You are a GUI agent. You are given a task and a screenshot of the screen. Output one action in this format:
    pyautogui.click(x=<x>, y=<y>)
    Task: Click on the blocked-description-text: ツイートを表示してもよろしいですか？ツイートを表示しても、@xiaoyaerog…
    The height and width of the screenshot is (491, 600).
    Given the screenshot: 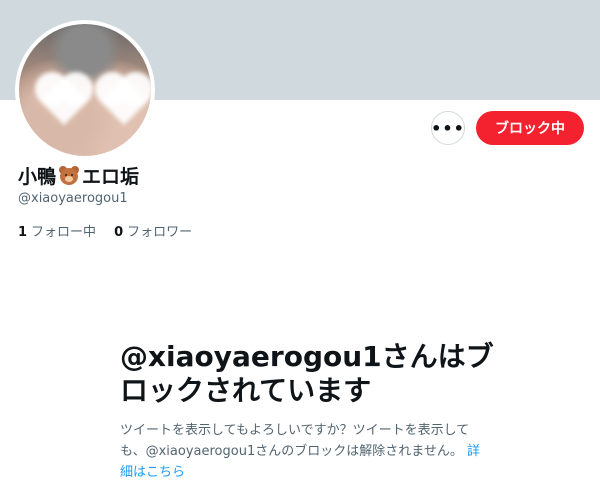 What is the action you would take?
    pyautogui.click(x=295, y=441)
    